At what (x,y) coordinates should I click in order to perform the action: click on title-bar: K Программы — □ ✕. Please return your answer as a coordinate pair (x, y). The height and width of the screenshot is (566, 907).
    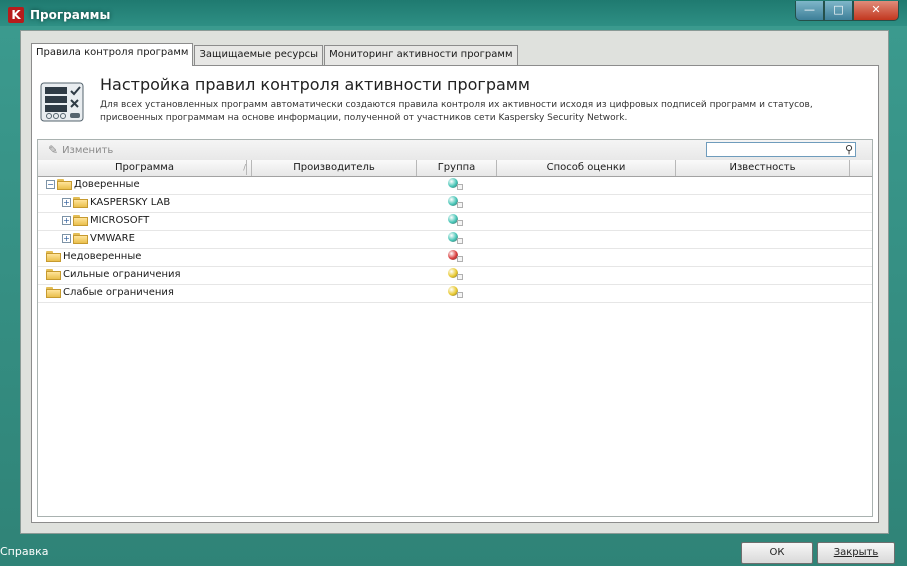
    Looking at the image, I should click on (453, 15).